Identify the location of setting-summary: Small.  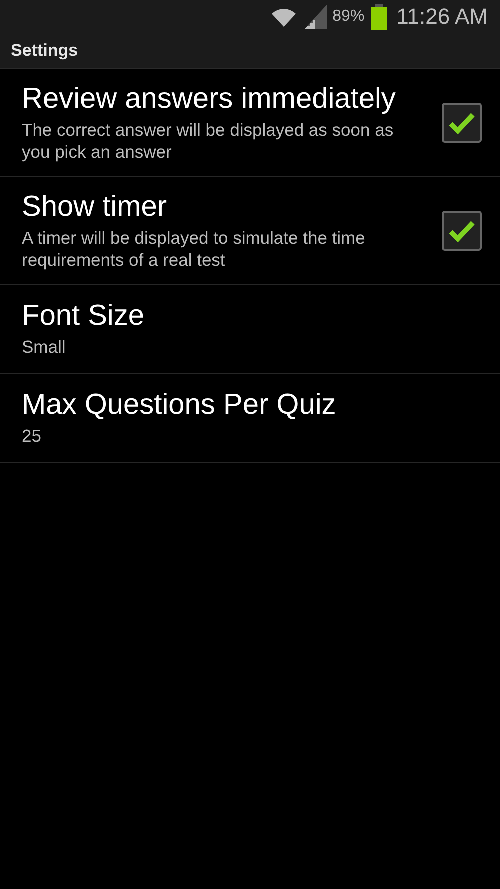
(44, 347).